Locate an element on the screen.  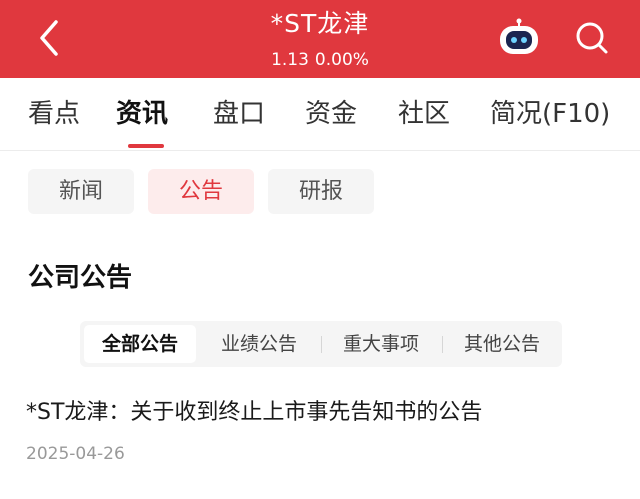
tab-order-book: 盘口 is located at coordinates (239, 114).